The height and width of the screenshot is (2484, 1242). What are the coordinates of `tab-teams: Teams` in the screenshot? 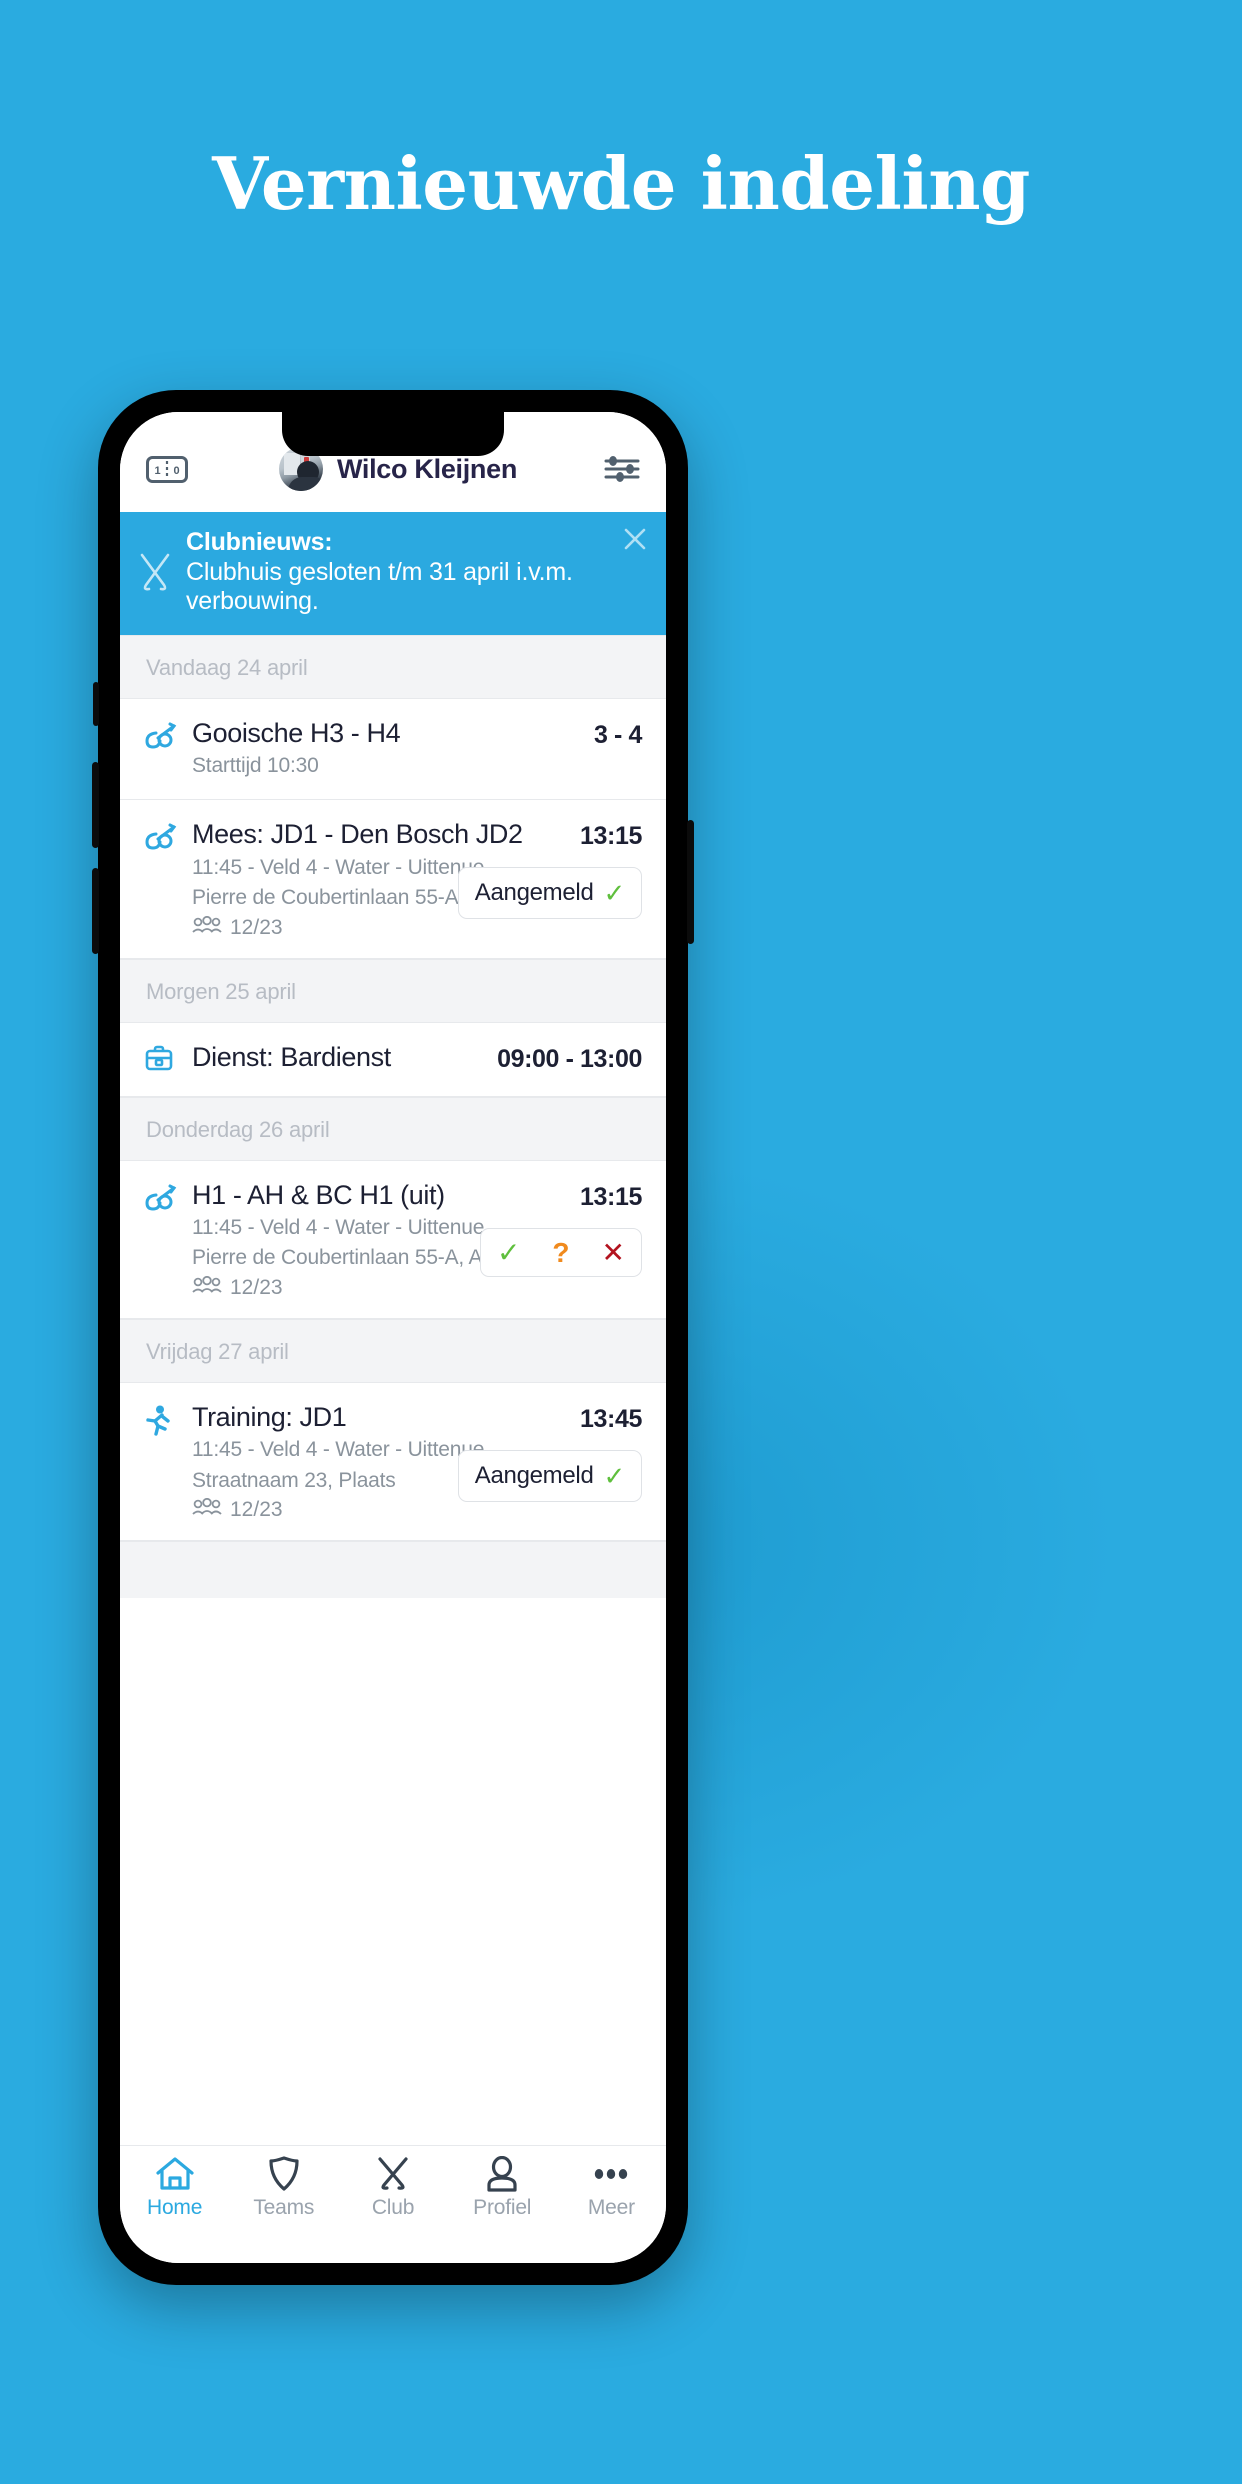 It's located at (283, 2188).